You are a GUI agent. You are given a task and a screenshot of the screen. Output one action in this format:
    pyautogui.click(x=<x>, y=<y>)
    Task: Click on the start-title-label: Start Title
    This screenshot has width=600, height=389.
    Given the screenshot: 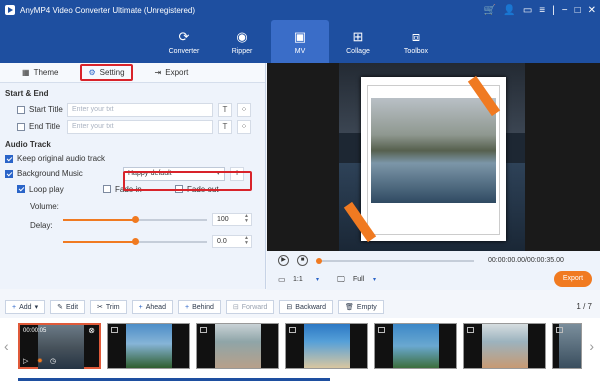 What is the action you would take?
    pyautogui.click(x=46, y=109)
    